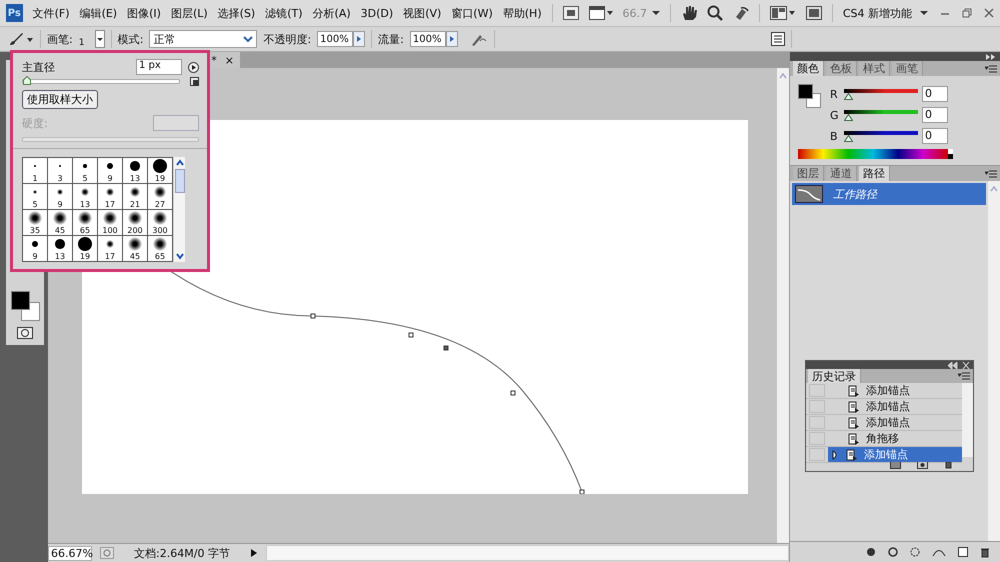 The image size is (1000, 562). Describe the element at coordinates (135, 222) in the screenshot. I see `brush-preset: 200` at that location.